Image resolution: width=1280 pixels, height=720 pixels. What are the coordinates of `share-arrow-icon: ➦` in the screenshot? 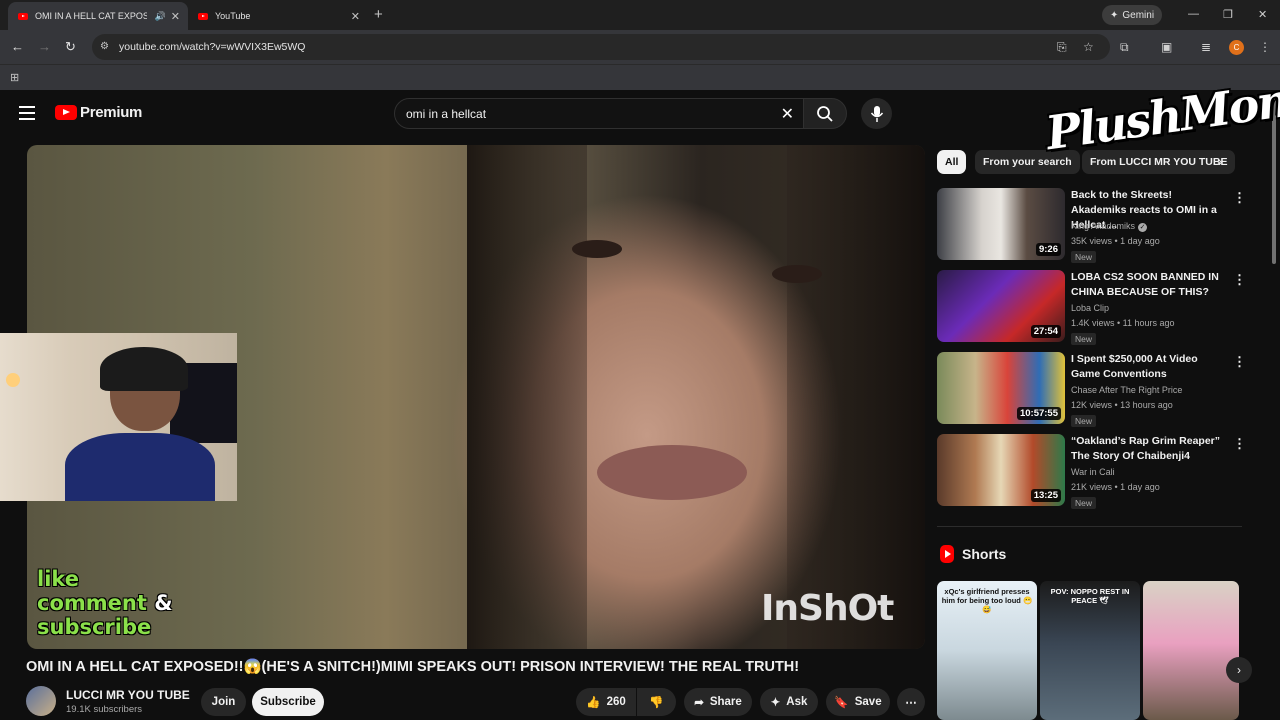 It's located at (699, 703).